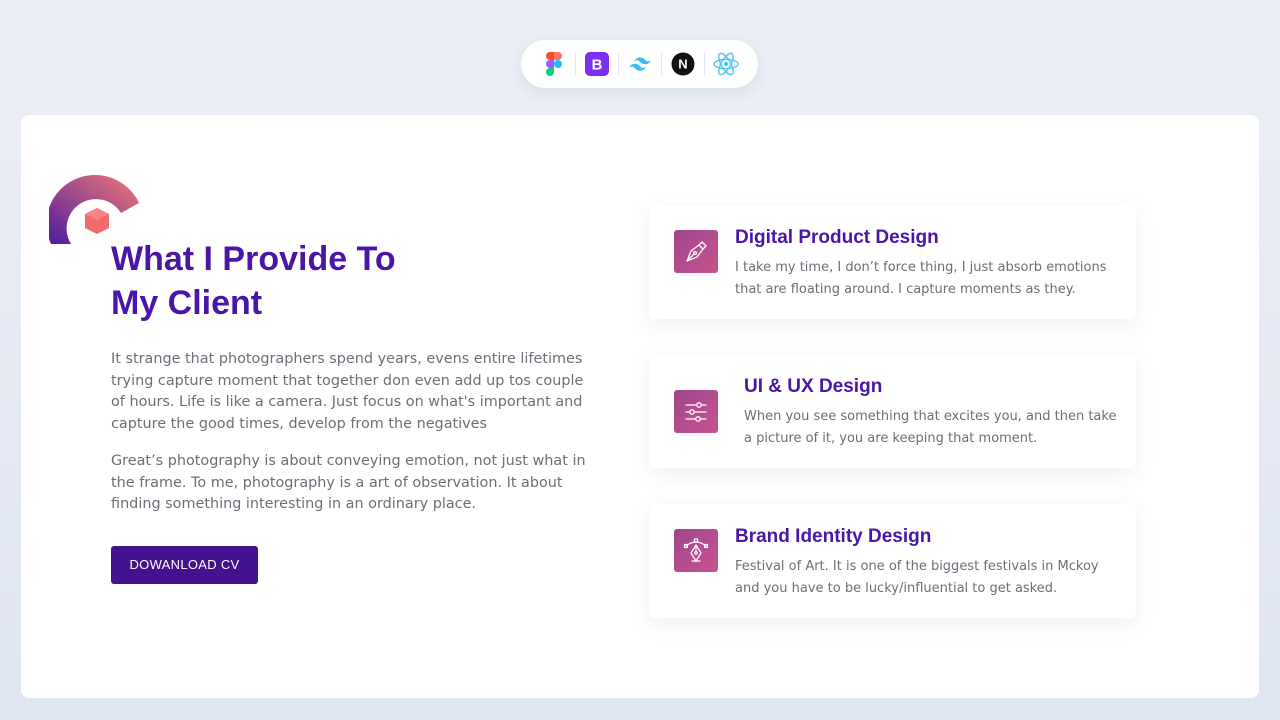 This screenshot has height=720, width=1280. What do you see at coordinates (833, 536) in the screenshot?
I see `service-title: Brand Identity Design` at bounding box center [833, 536].